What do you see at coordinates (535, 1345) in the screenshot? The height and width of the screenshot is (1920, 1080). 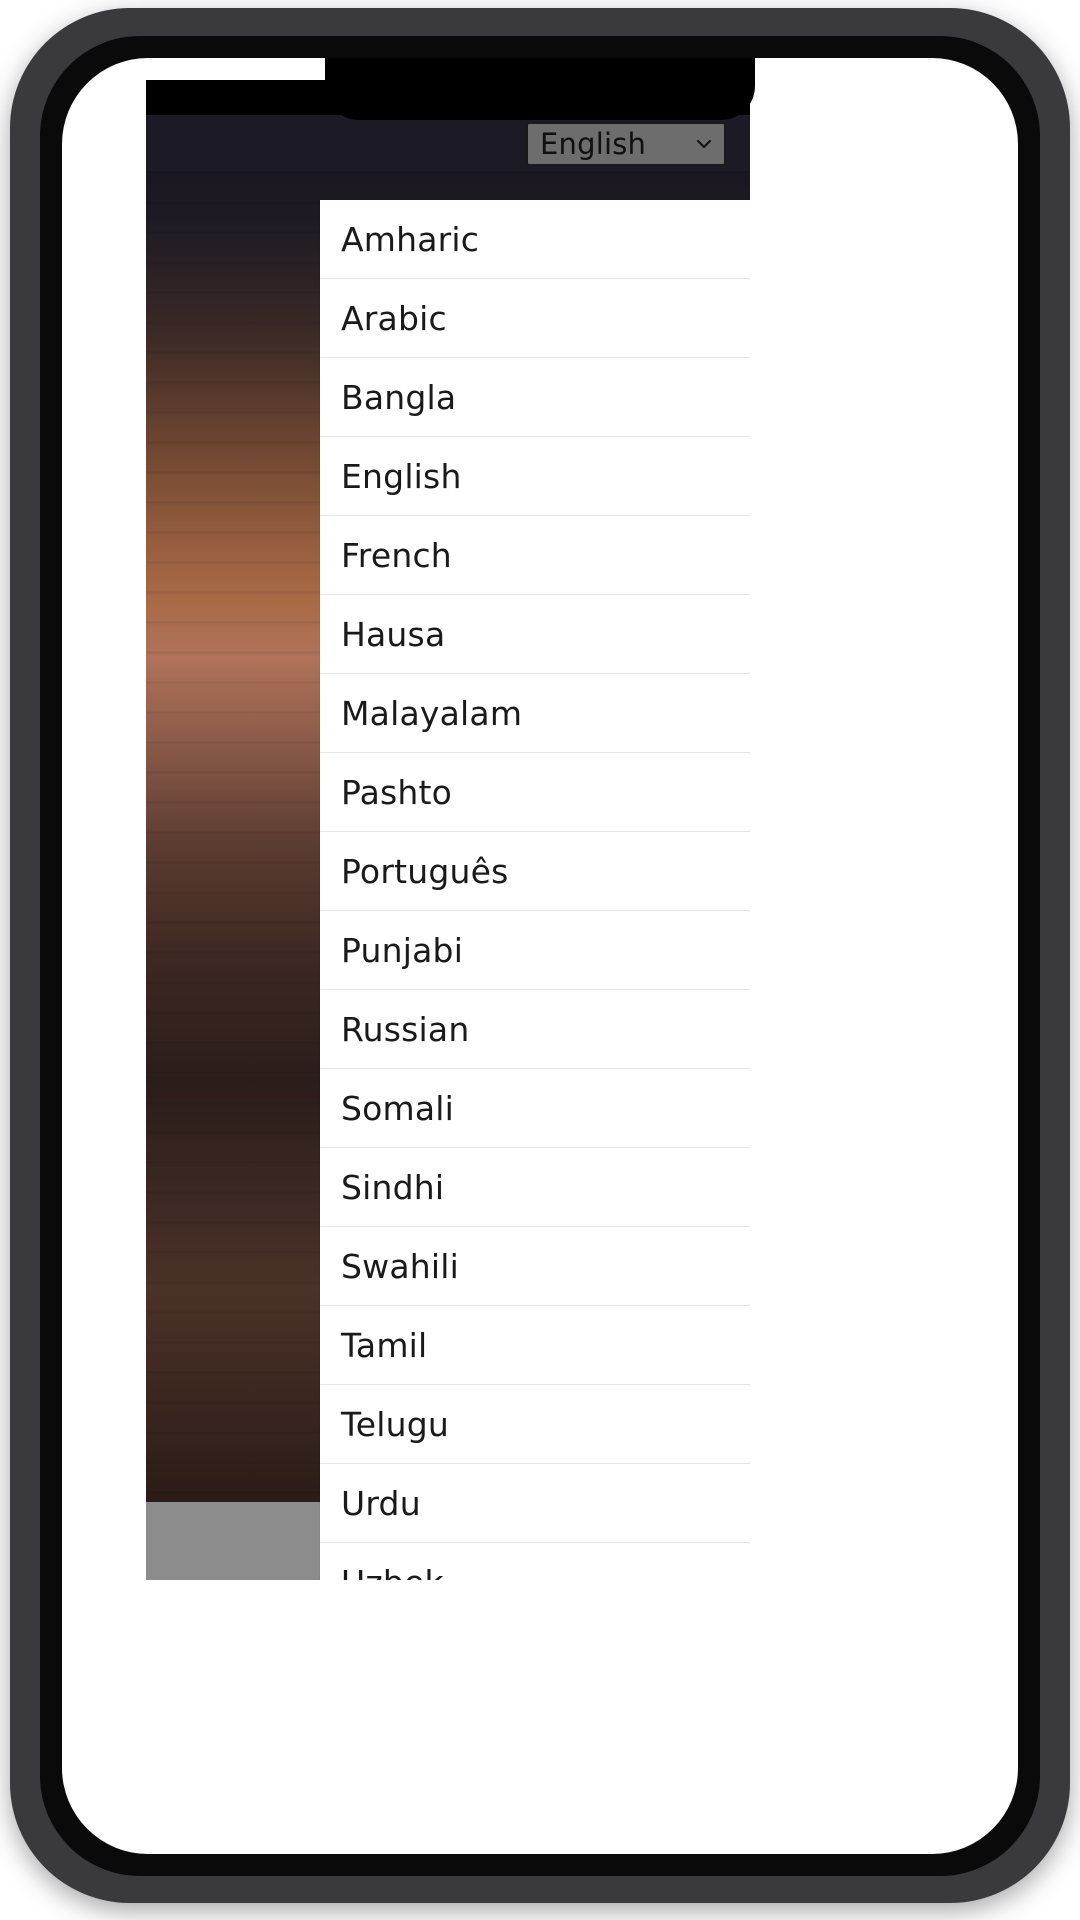 I see `language-option-row: Tamil` at bounding box center [535, 1345].